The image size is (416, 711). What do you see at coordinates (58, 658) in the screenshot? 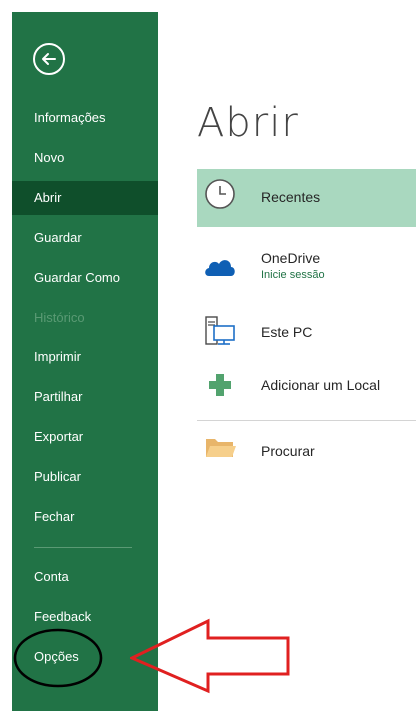
I see `highlight-ellipse` at bounding box center [58, 658].